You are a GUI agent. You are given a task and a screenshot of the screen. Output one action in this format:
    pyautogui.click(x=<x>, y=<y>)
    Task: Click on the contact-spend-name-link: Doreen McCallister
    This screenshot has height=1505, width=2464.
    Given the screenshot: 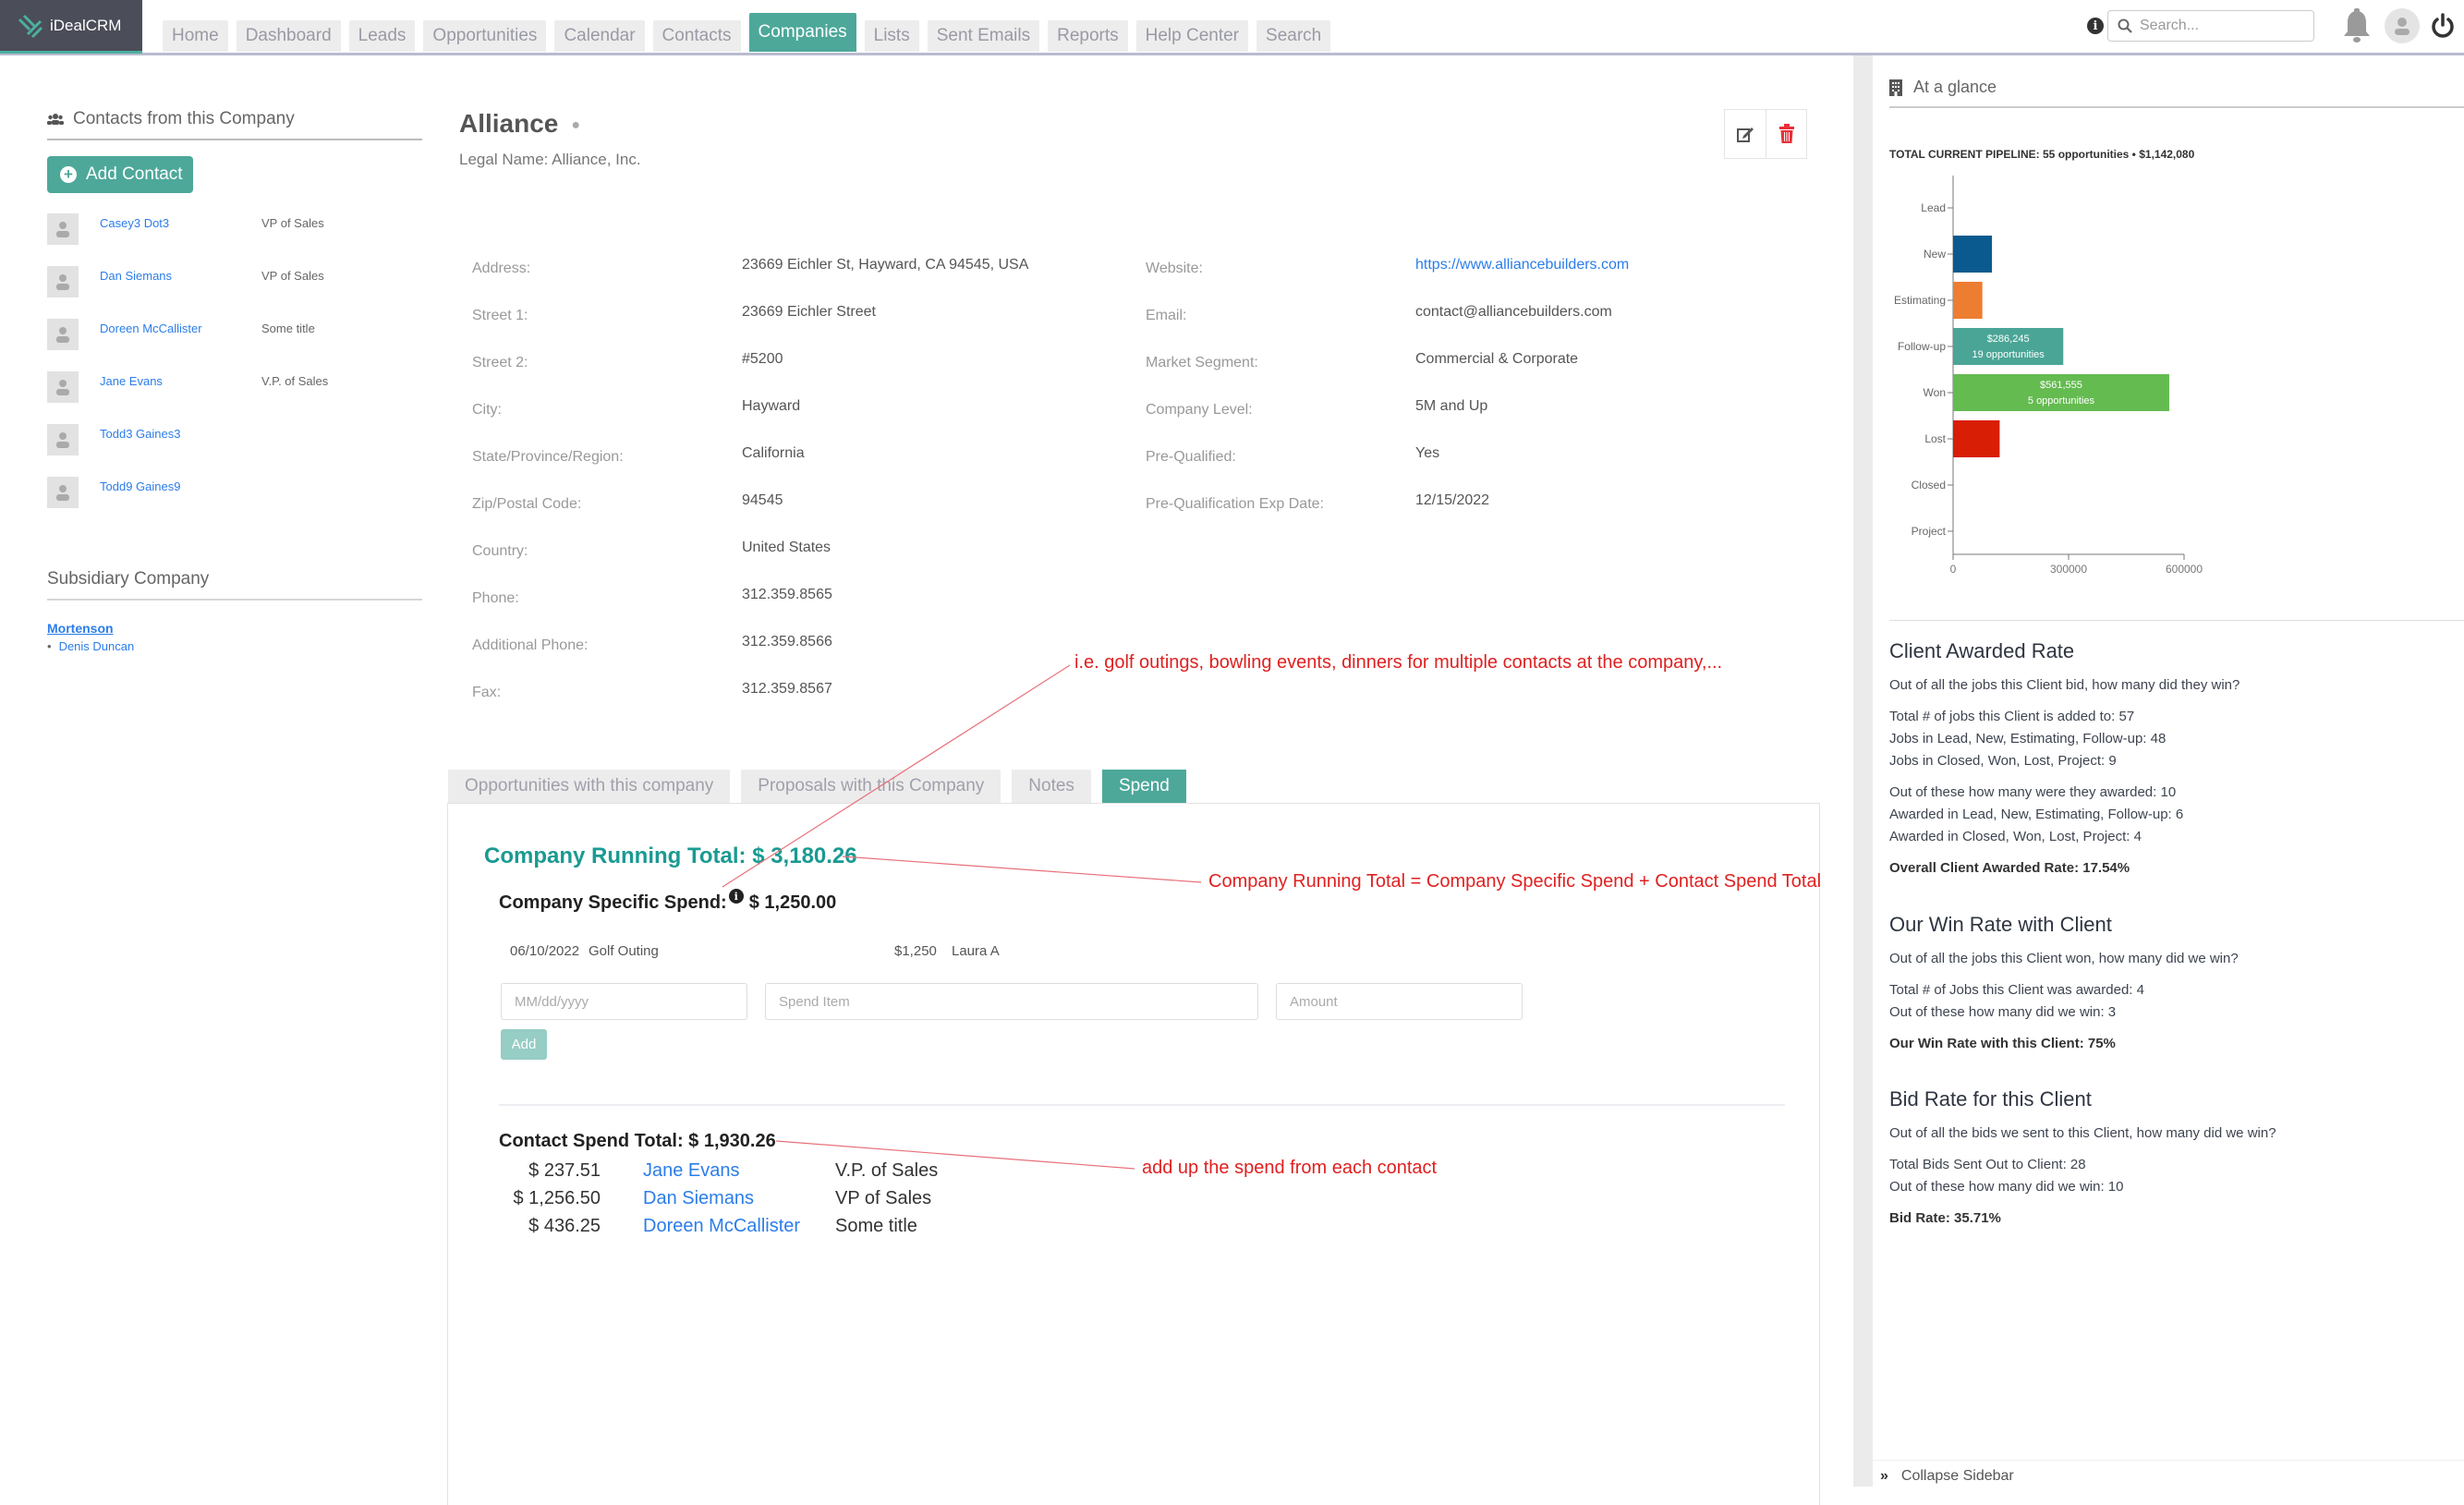 What is the action you would take?
    pyautogui.click(x=739, y=1230)
    